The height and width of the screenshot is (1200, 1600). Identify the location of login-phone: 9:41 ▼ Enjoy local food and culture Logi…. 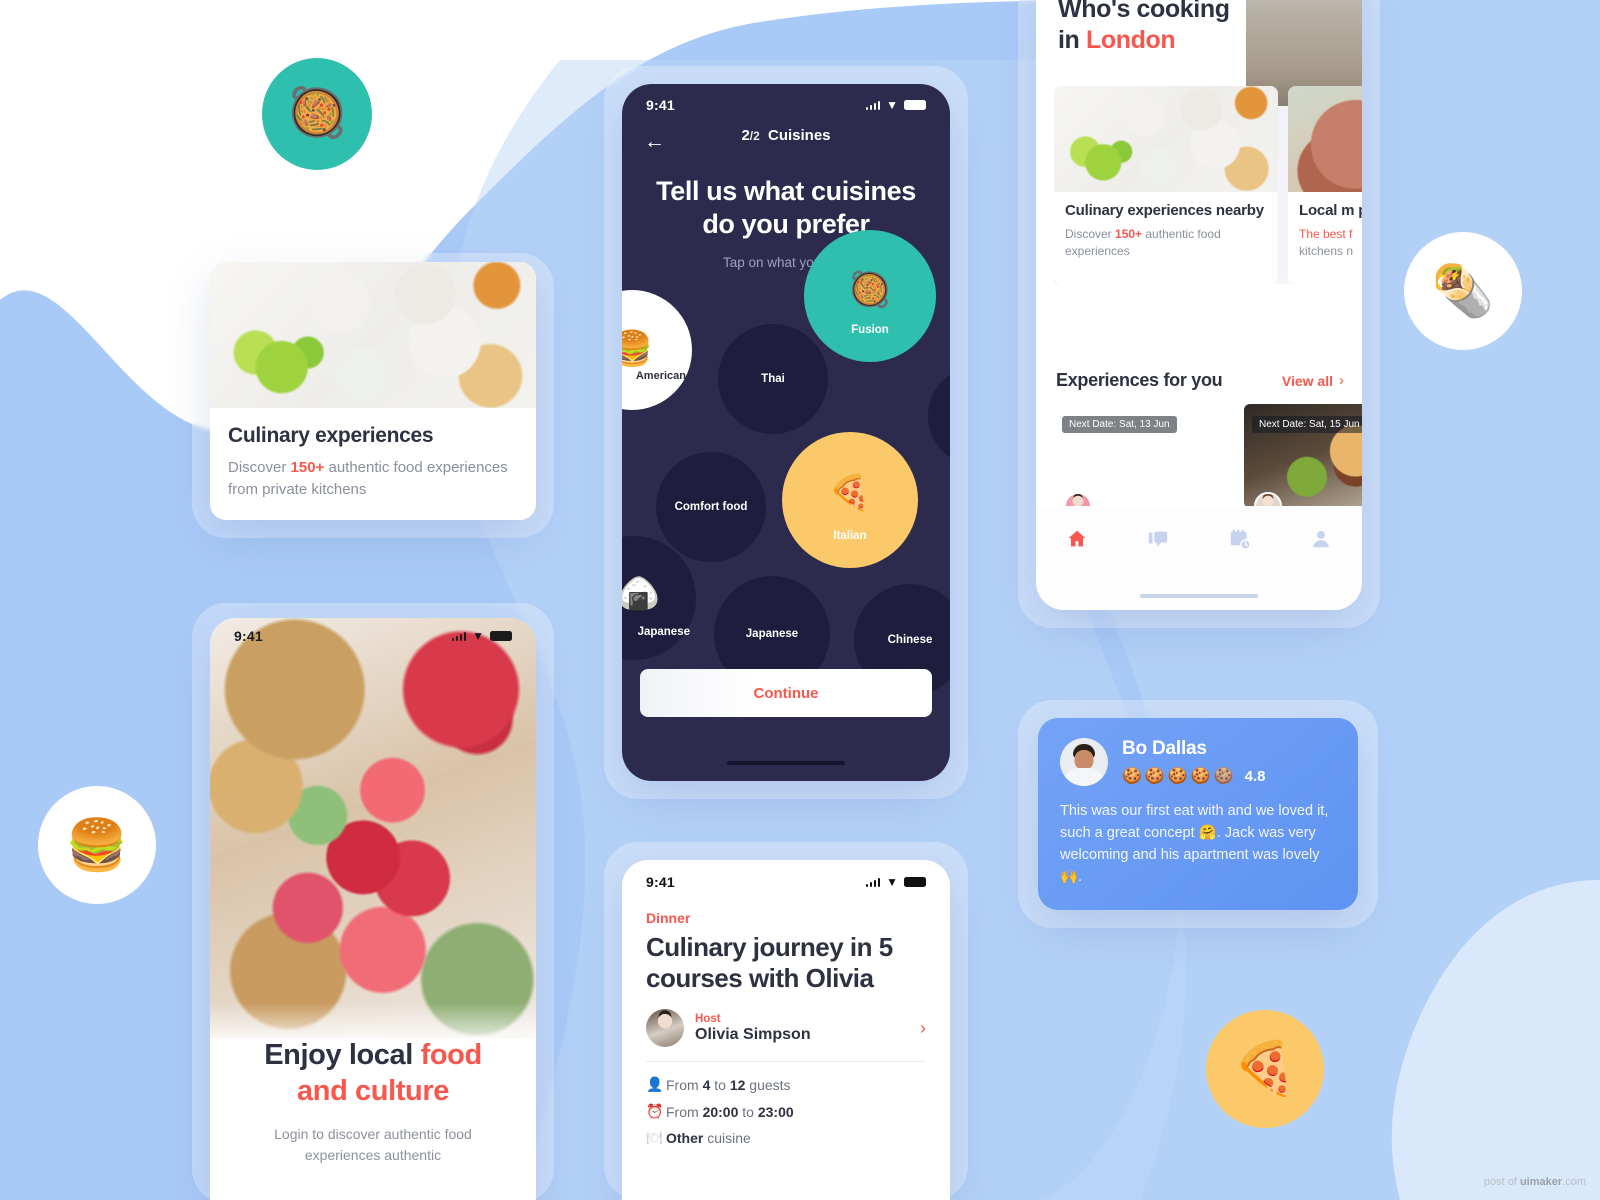
(373, 909).